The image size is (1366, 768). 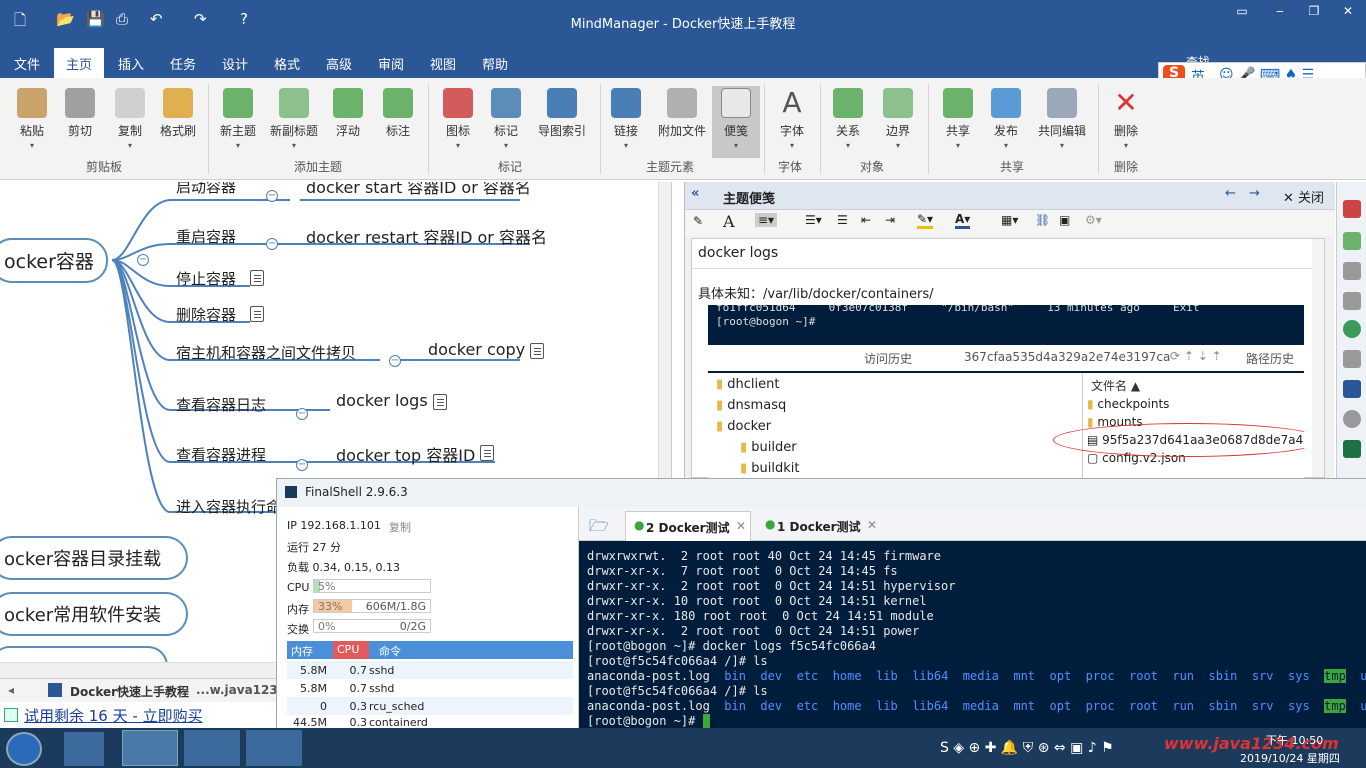 What do you see at coordinates (1294, 740) in the screenshot?
I see `clock-time: 下午 10:50` at bounding box center [1294, 740].